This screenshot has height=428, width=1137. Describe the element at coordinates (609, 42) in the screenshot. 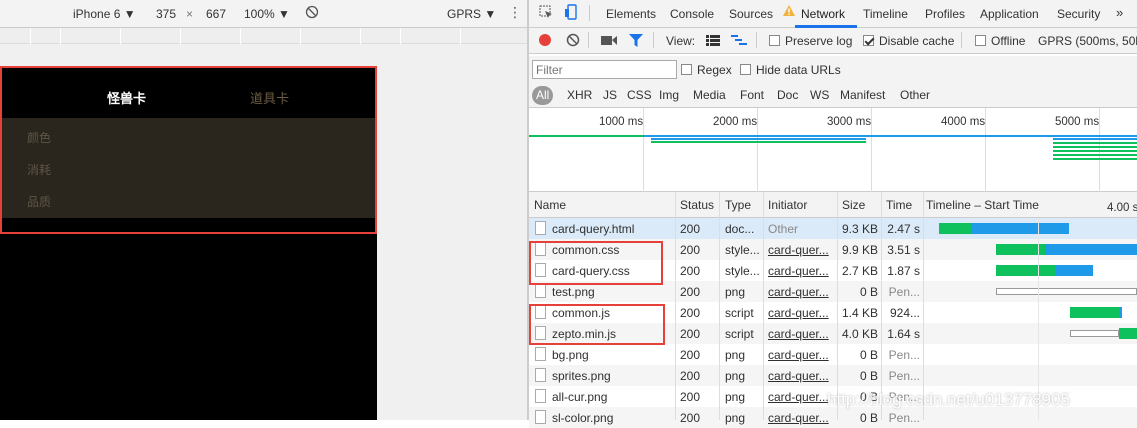

I see `capture-screenshots-icon` at that location.